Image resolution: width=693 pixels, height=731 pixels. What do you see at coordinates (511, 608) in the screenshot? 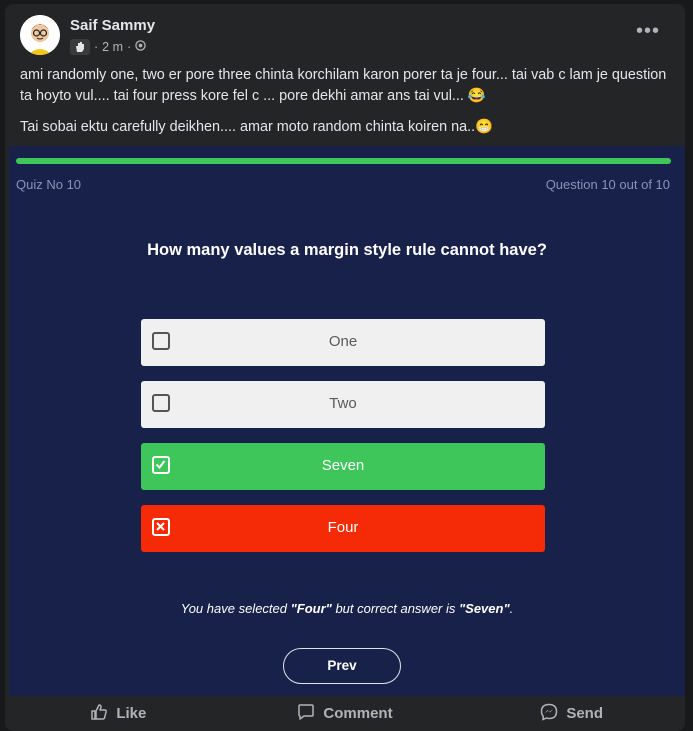
I see `result-suffix: .` at bounding box center [511, 608].